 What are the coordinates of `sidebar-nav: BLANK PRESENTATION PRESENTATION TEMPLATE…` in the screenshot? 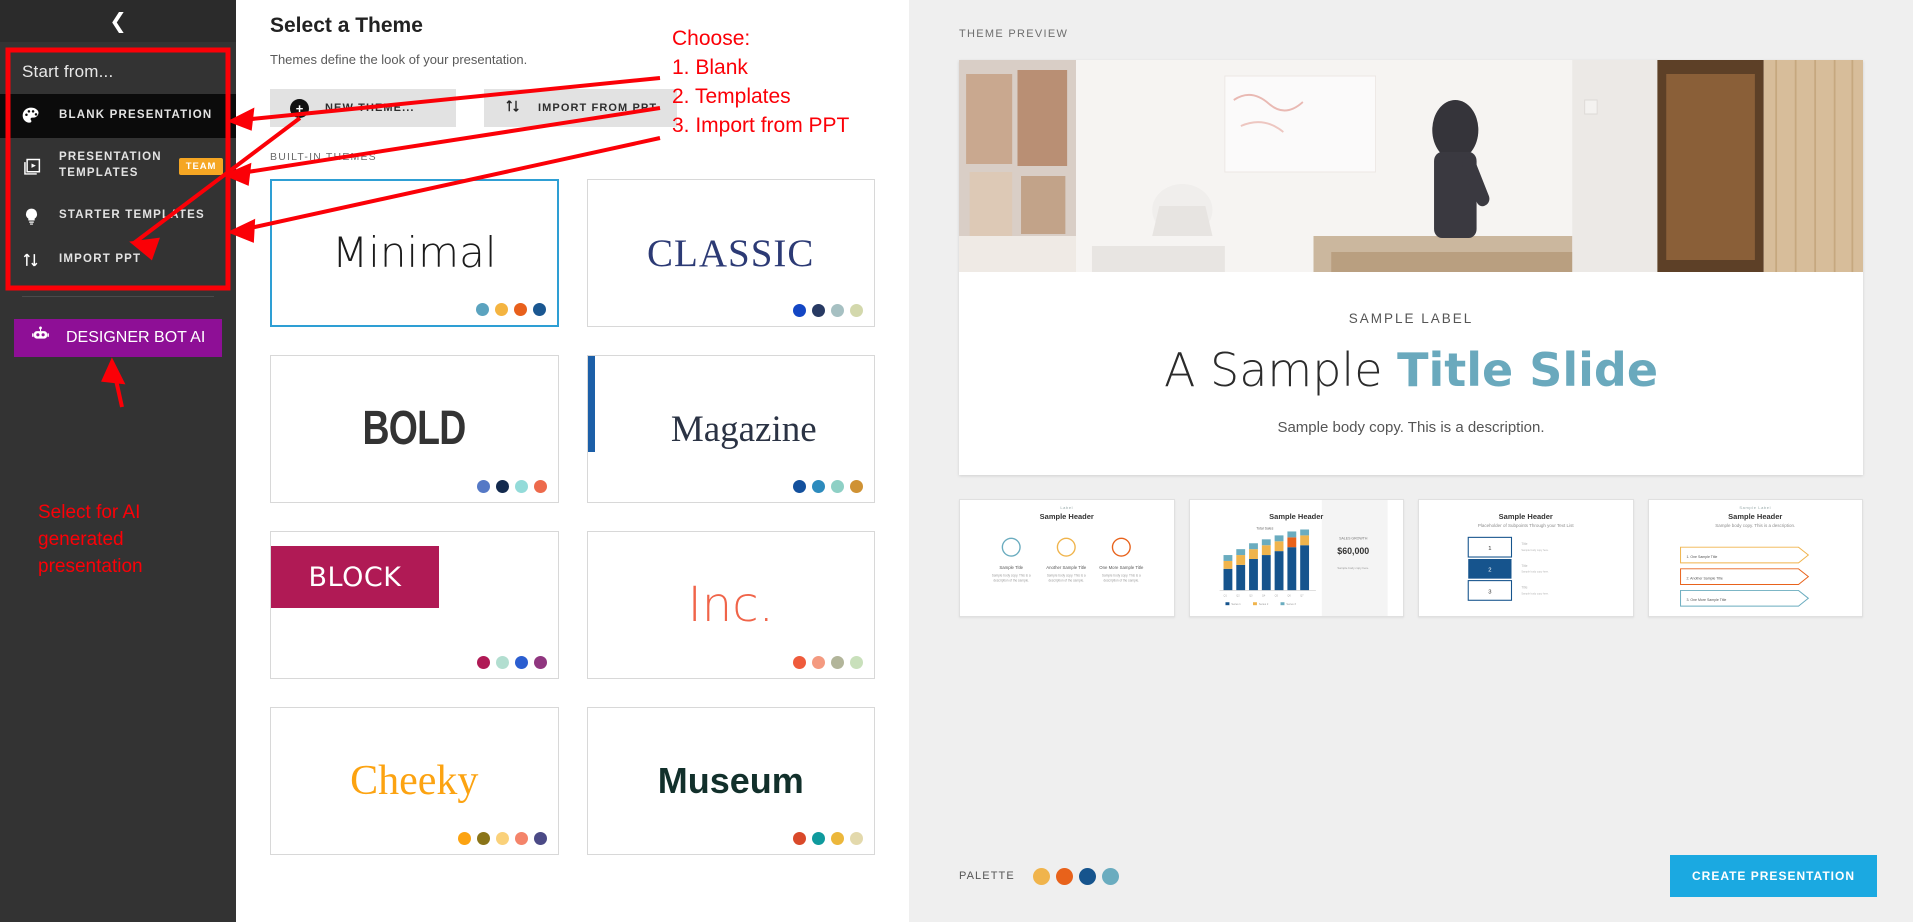 It's located at (118, 188).